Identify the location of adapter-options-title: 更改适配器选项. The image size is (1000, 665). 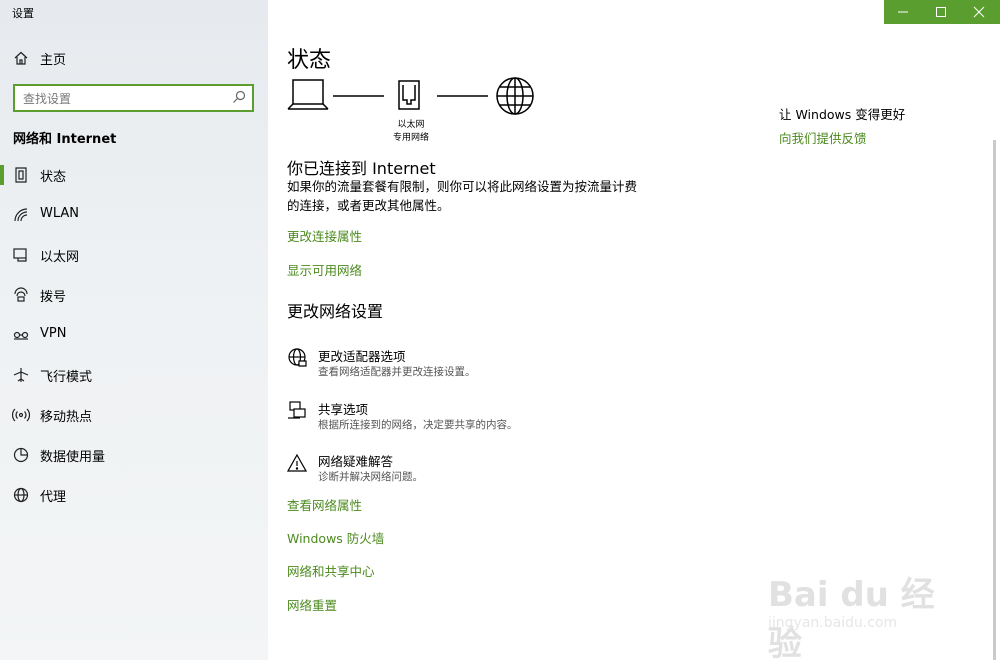
(362, 355).